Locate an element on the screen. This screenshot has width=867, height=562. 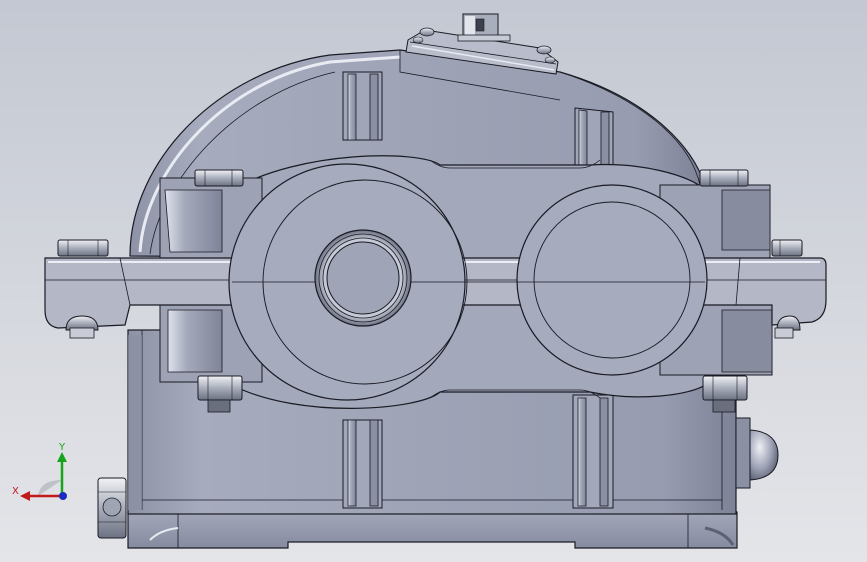
x-axis-arrow is located at coordinates (25, 496).